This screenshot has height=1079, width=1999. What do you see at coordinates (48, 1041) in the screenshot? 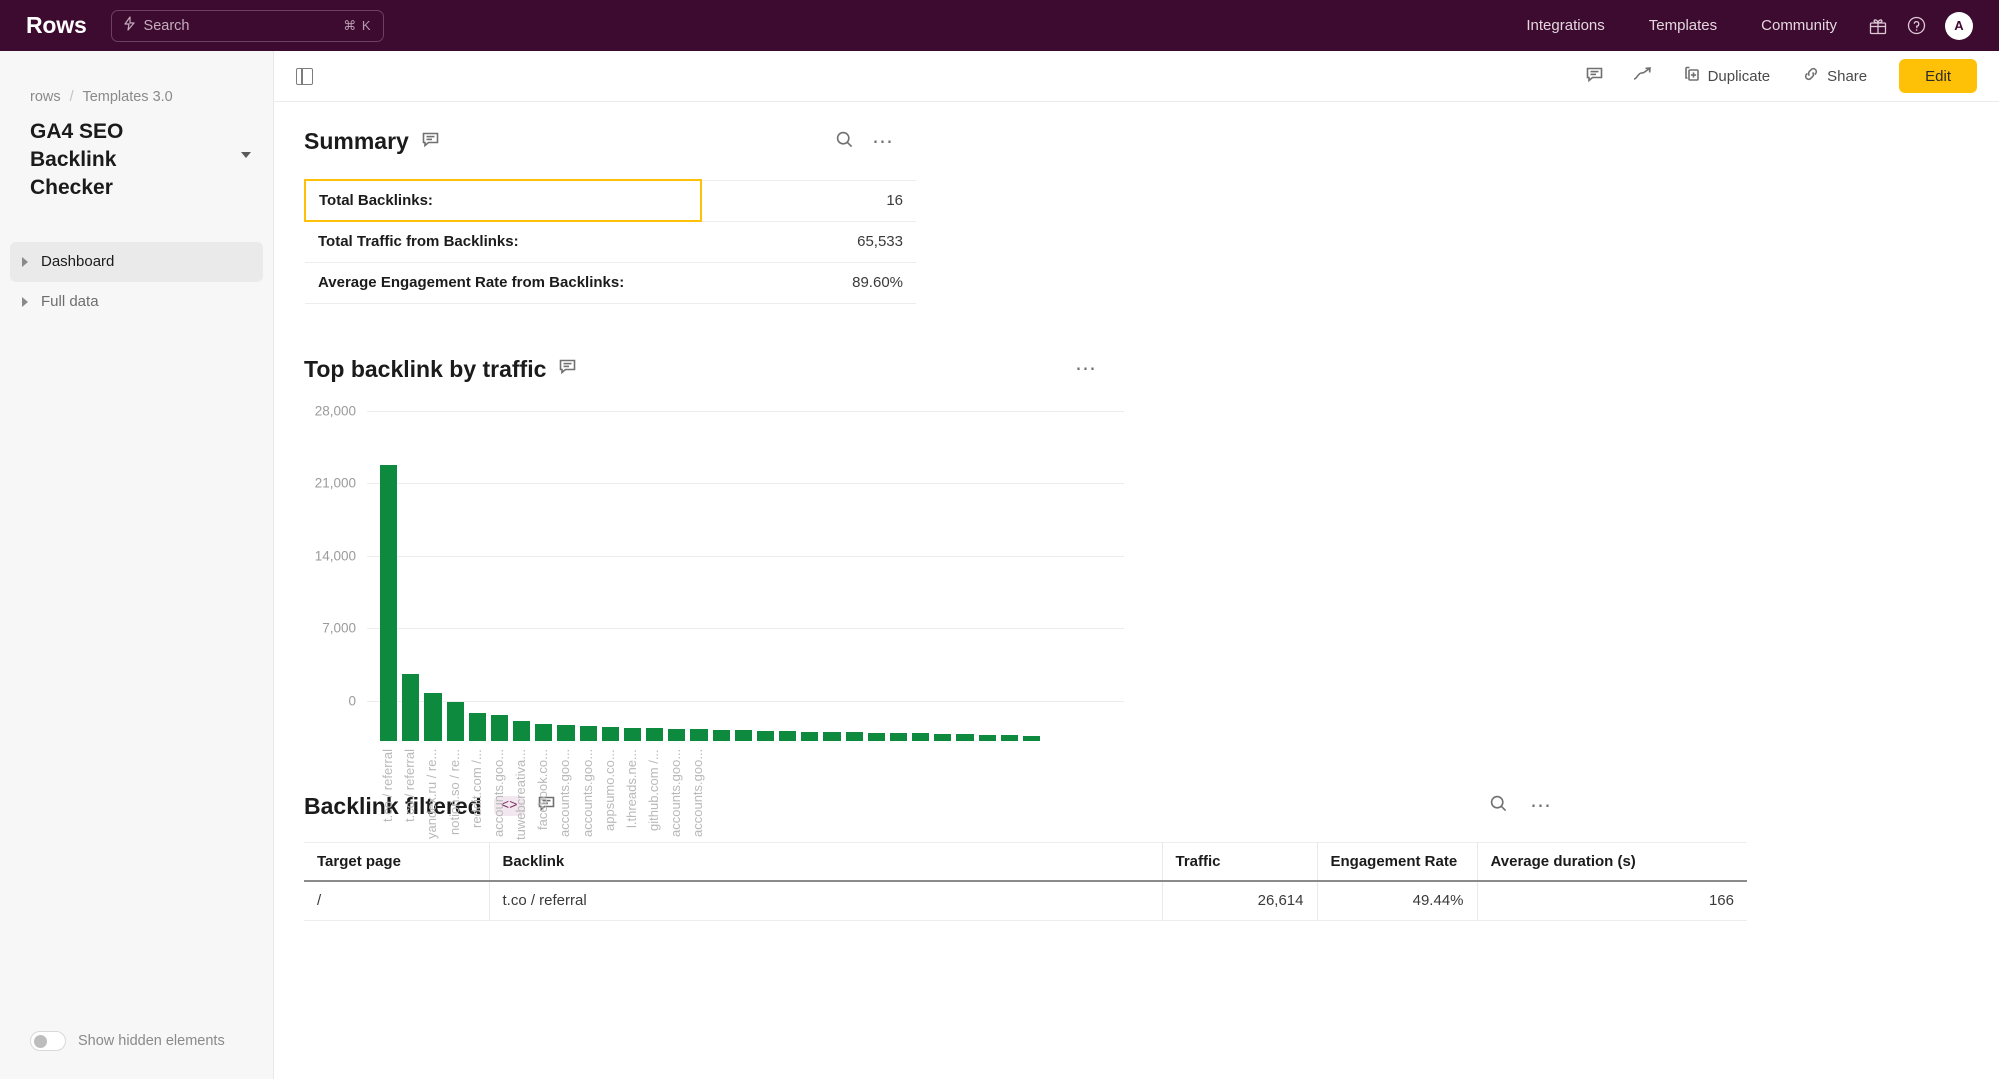
I see `show-hidden-elements-toggle` at bounding box center [48, 1041].